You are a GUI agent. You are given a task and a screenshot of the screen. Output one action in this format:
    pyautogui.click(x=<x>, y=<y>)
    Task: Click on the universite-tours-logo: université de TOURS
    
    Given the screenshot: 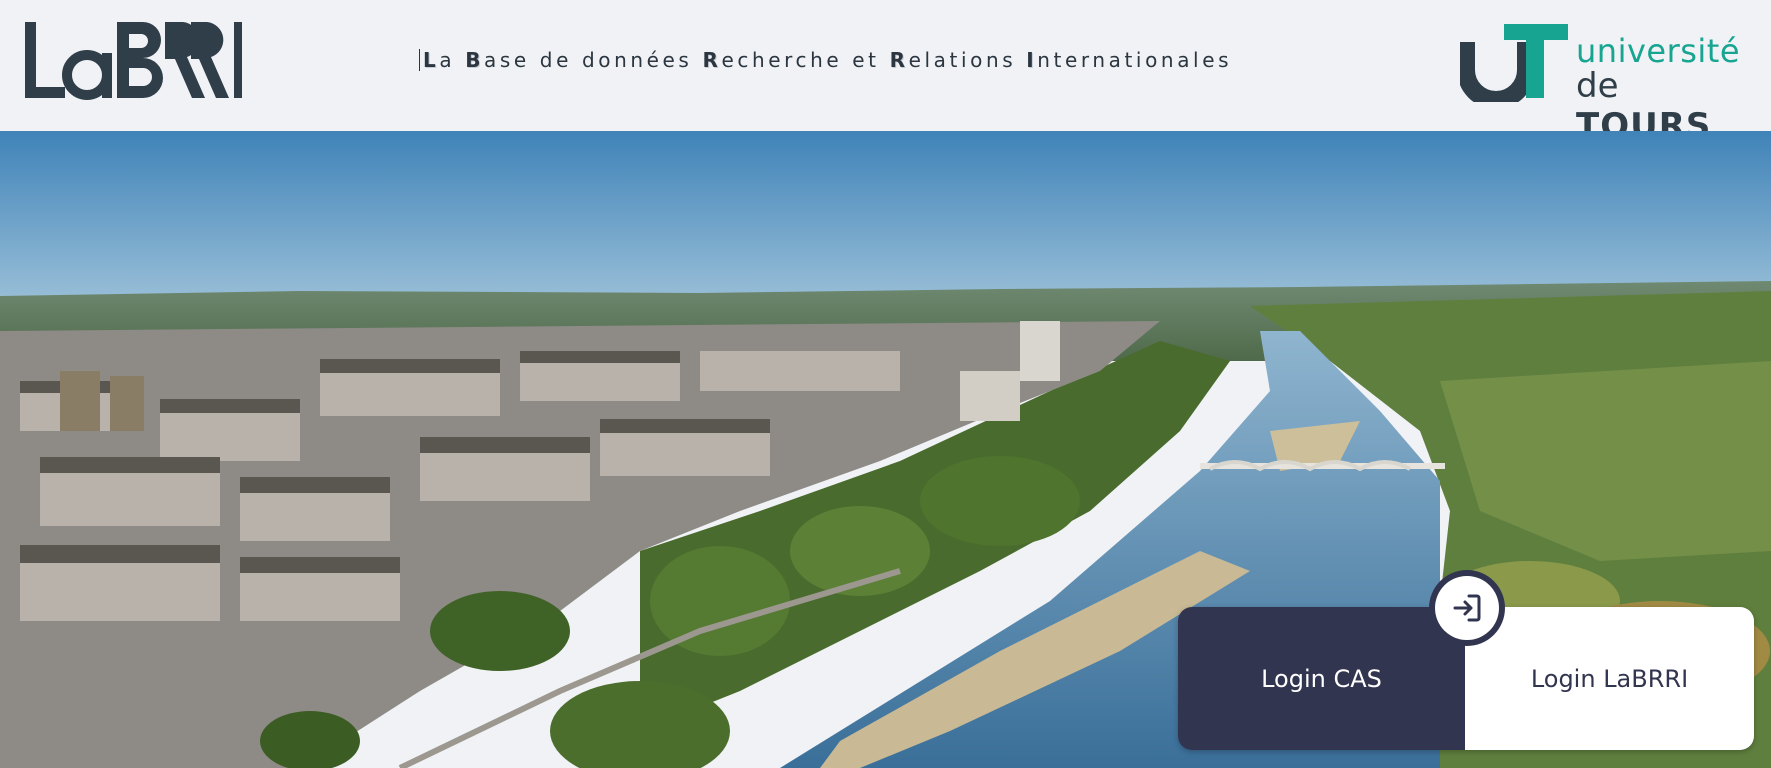 What is the action you would take?
    pyautogui.click(x=1606, y=83)
    